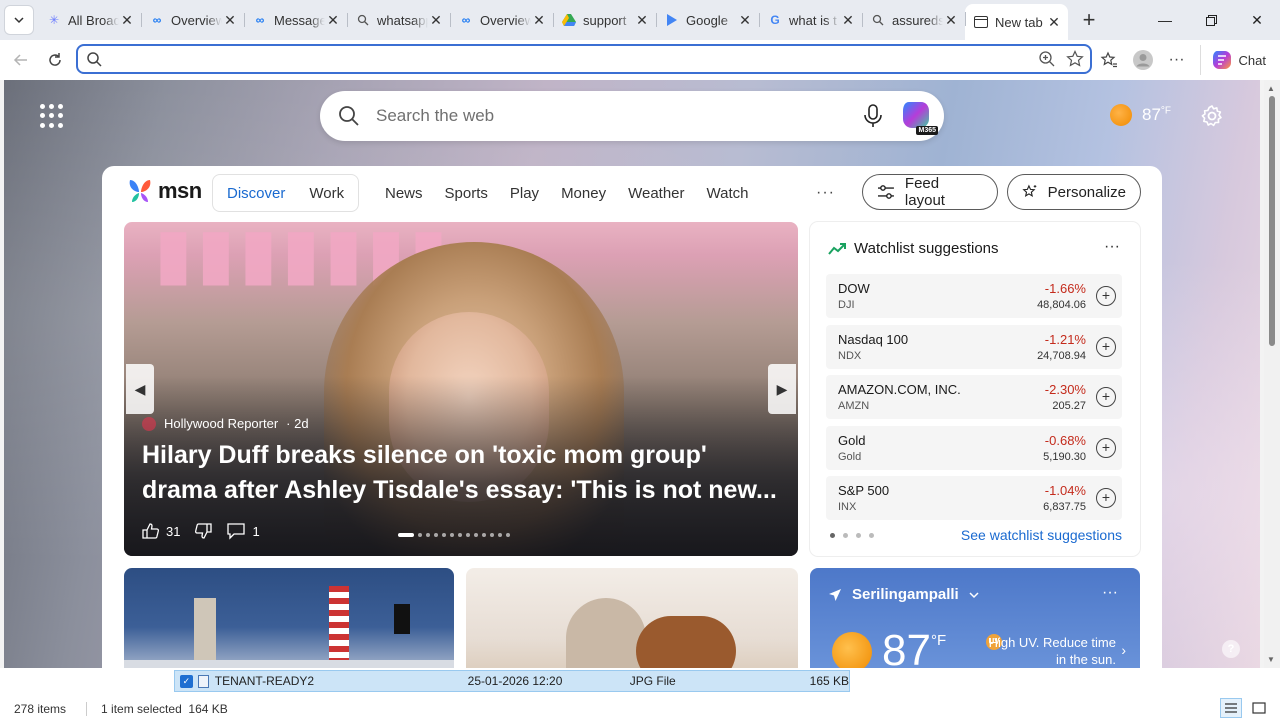 Image resolution: width=1280 pixels, height=720 pixels. What do you see at coordinates (656, 193) in the screenshot?
I see `nav-weather: Weather` at bounding box center [656, 193].